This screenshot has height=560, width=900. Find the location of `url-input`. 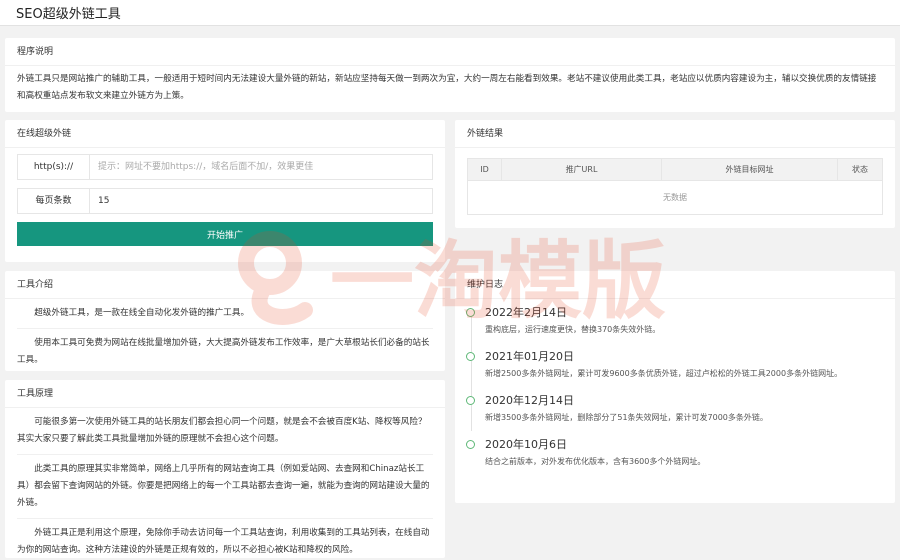

url-input is located at coordinates (261, 167).